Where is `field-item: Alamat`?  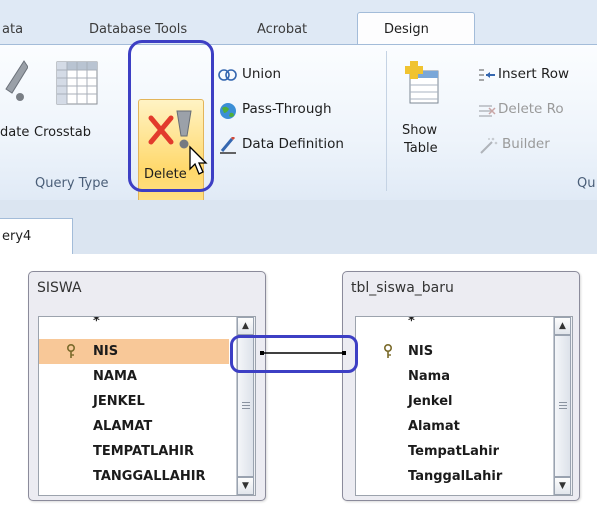 field-item: Alamat is located at coordinates (451, 426).